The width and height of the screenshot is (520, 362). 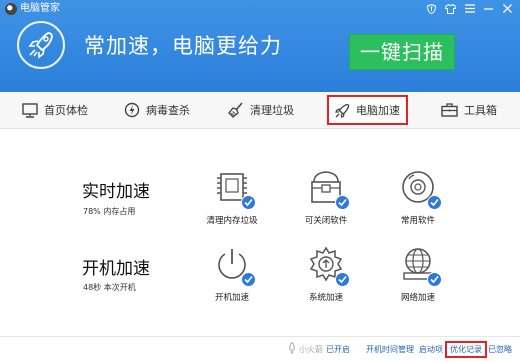 What do you see at coordinates (450, 9) in the screenshot?
I see `shirt-skin-icon` at bounding box center [450, 9].